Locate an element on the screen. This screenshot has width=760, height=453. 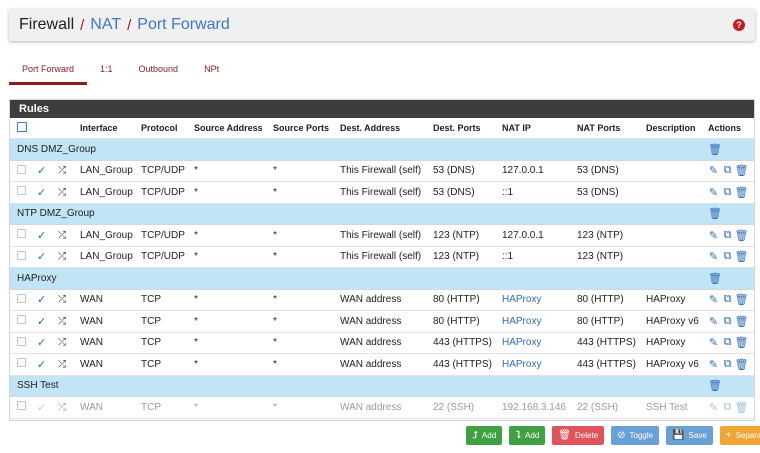
add-above-button: ⮥ Add is located at coordinates (484, 435).